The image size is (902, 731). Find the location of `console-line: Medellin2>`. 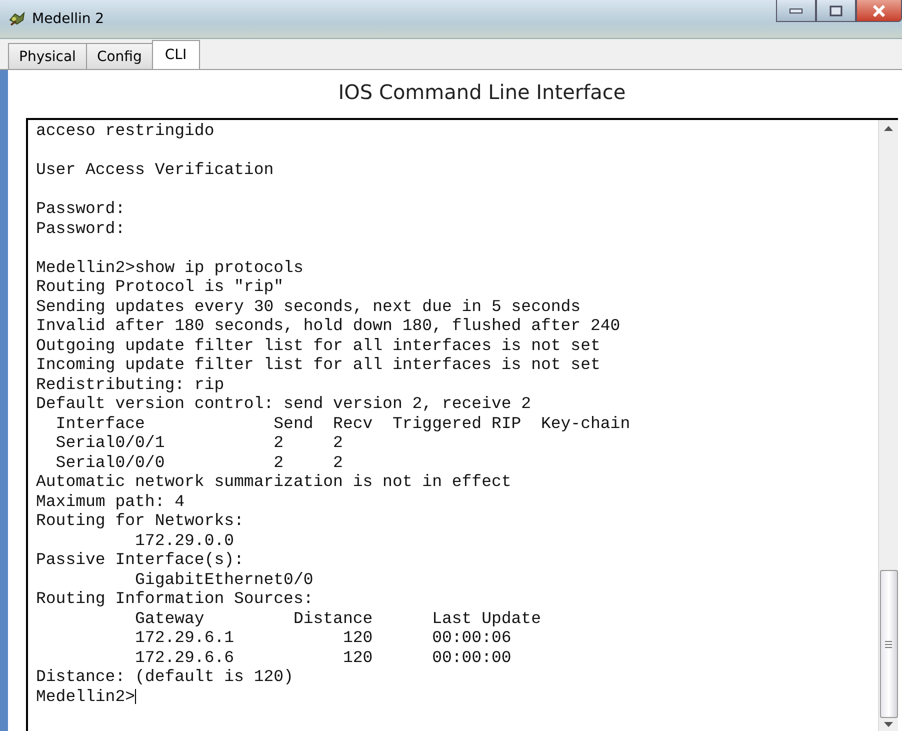

console-line: Medellin2> is located at coordinates (86, 696).